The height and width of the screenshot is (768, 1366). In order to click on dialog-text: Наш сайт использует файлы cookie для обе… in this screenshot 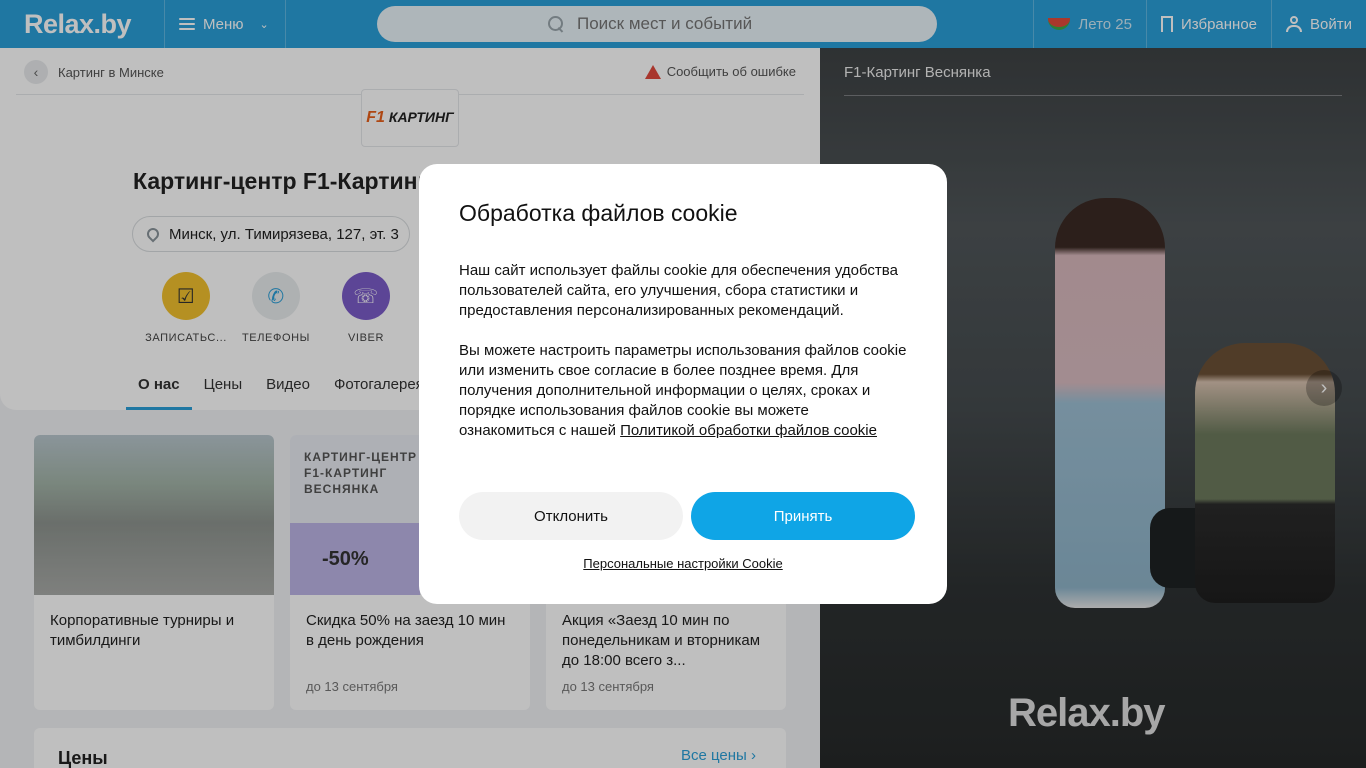, I will do `click(678, 290)`.